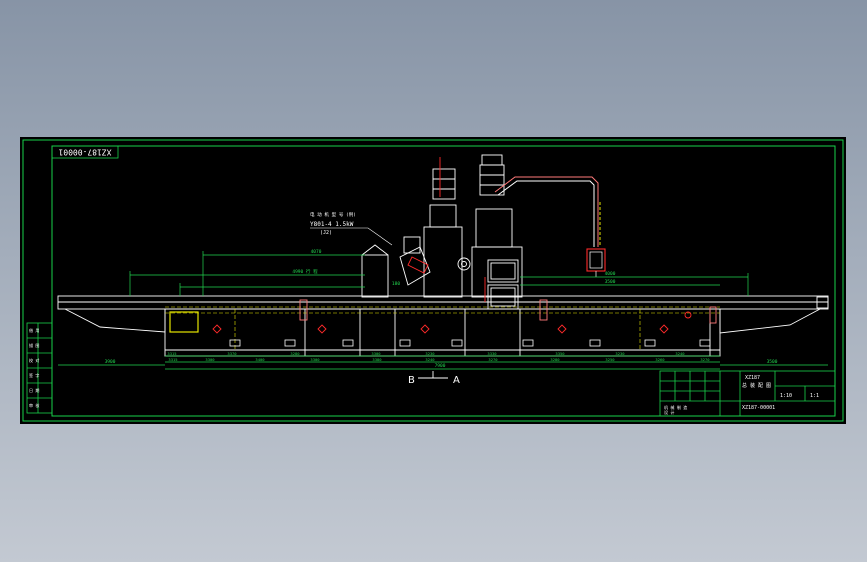 This screenshot has width=867, height=562. Describe the element at coordinates (610, 282) in the screenshot. I see `dim-top-3: 3500` at that location.